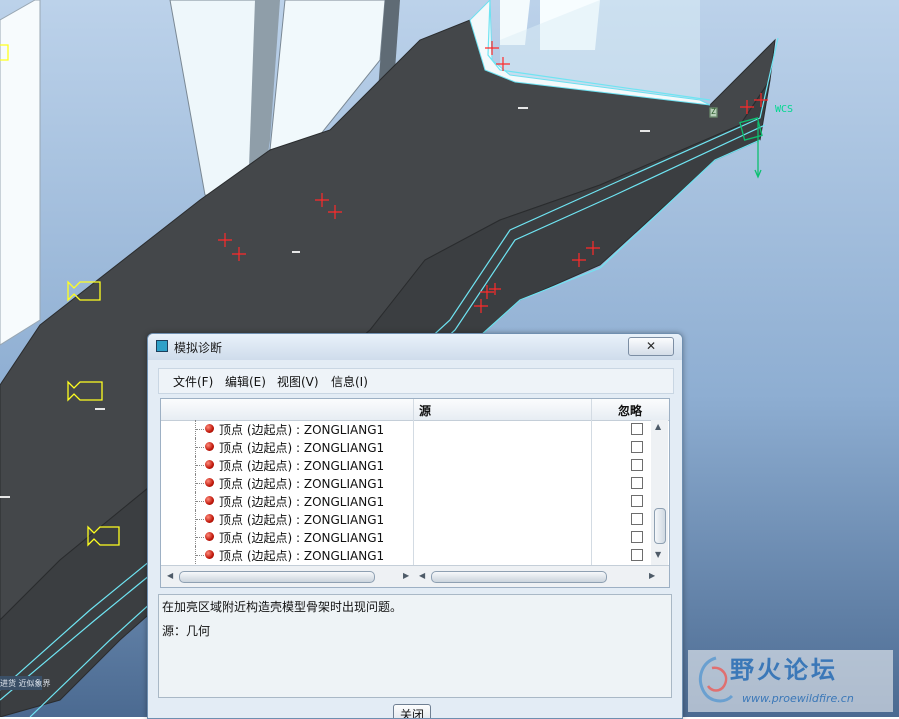 Image resolution: width=899 pixels, height=719 pixels. I want to click on diagnostic-message: 在加亮区域附近构造壳模型骨架时出现问题。, so click(282, 607).